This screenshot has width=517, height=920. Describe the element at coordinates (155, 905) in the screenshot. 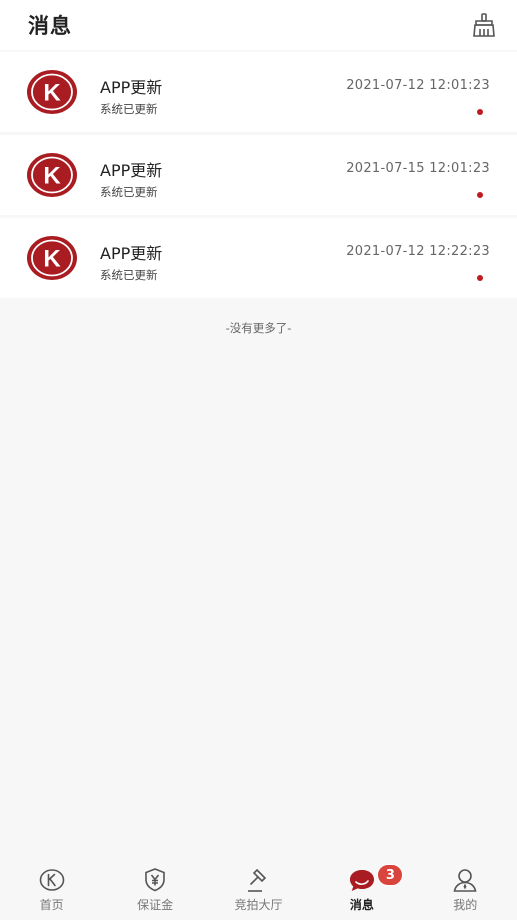

I see `tab-label: 保证金` at that location.